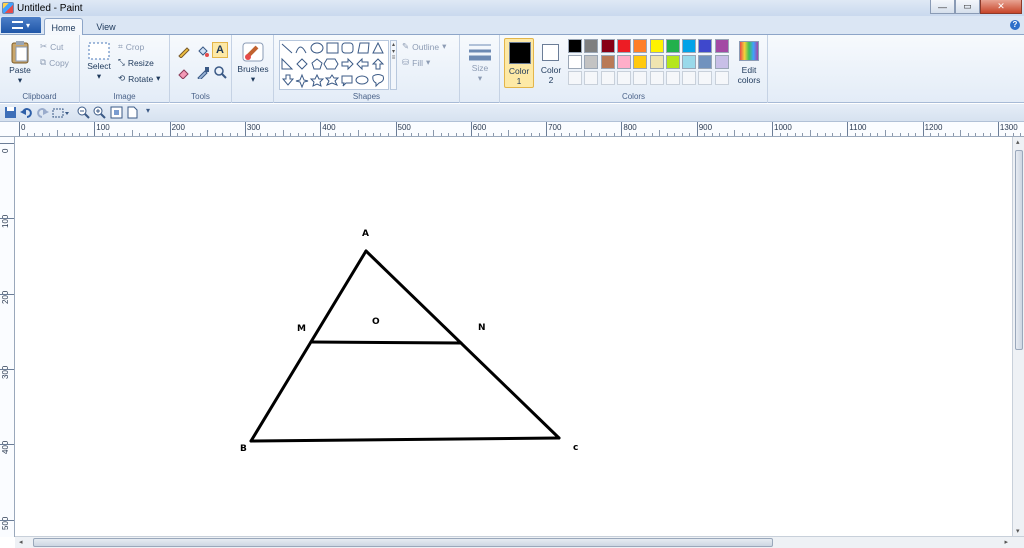 This screenshot has width=1024, height=548. Describe the element at coordinates (26, 112) in the screenshot. I see `undo-icon` at that location.